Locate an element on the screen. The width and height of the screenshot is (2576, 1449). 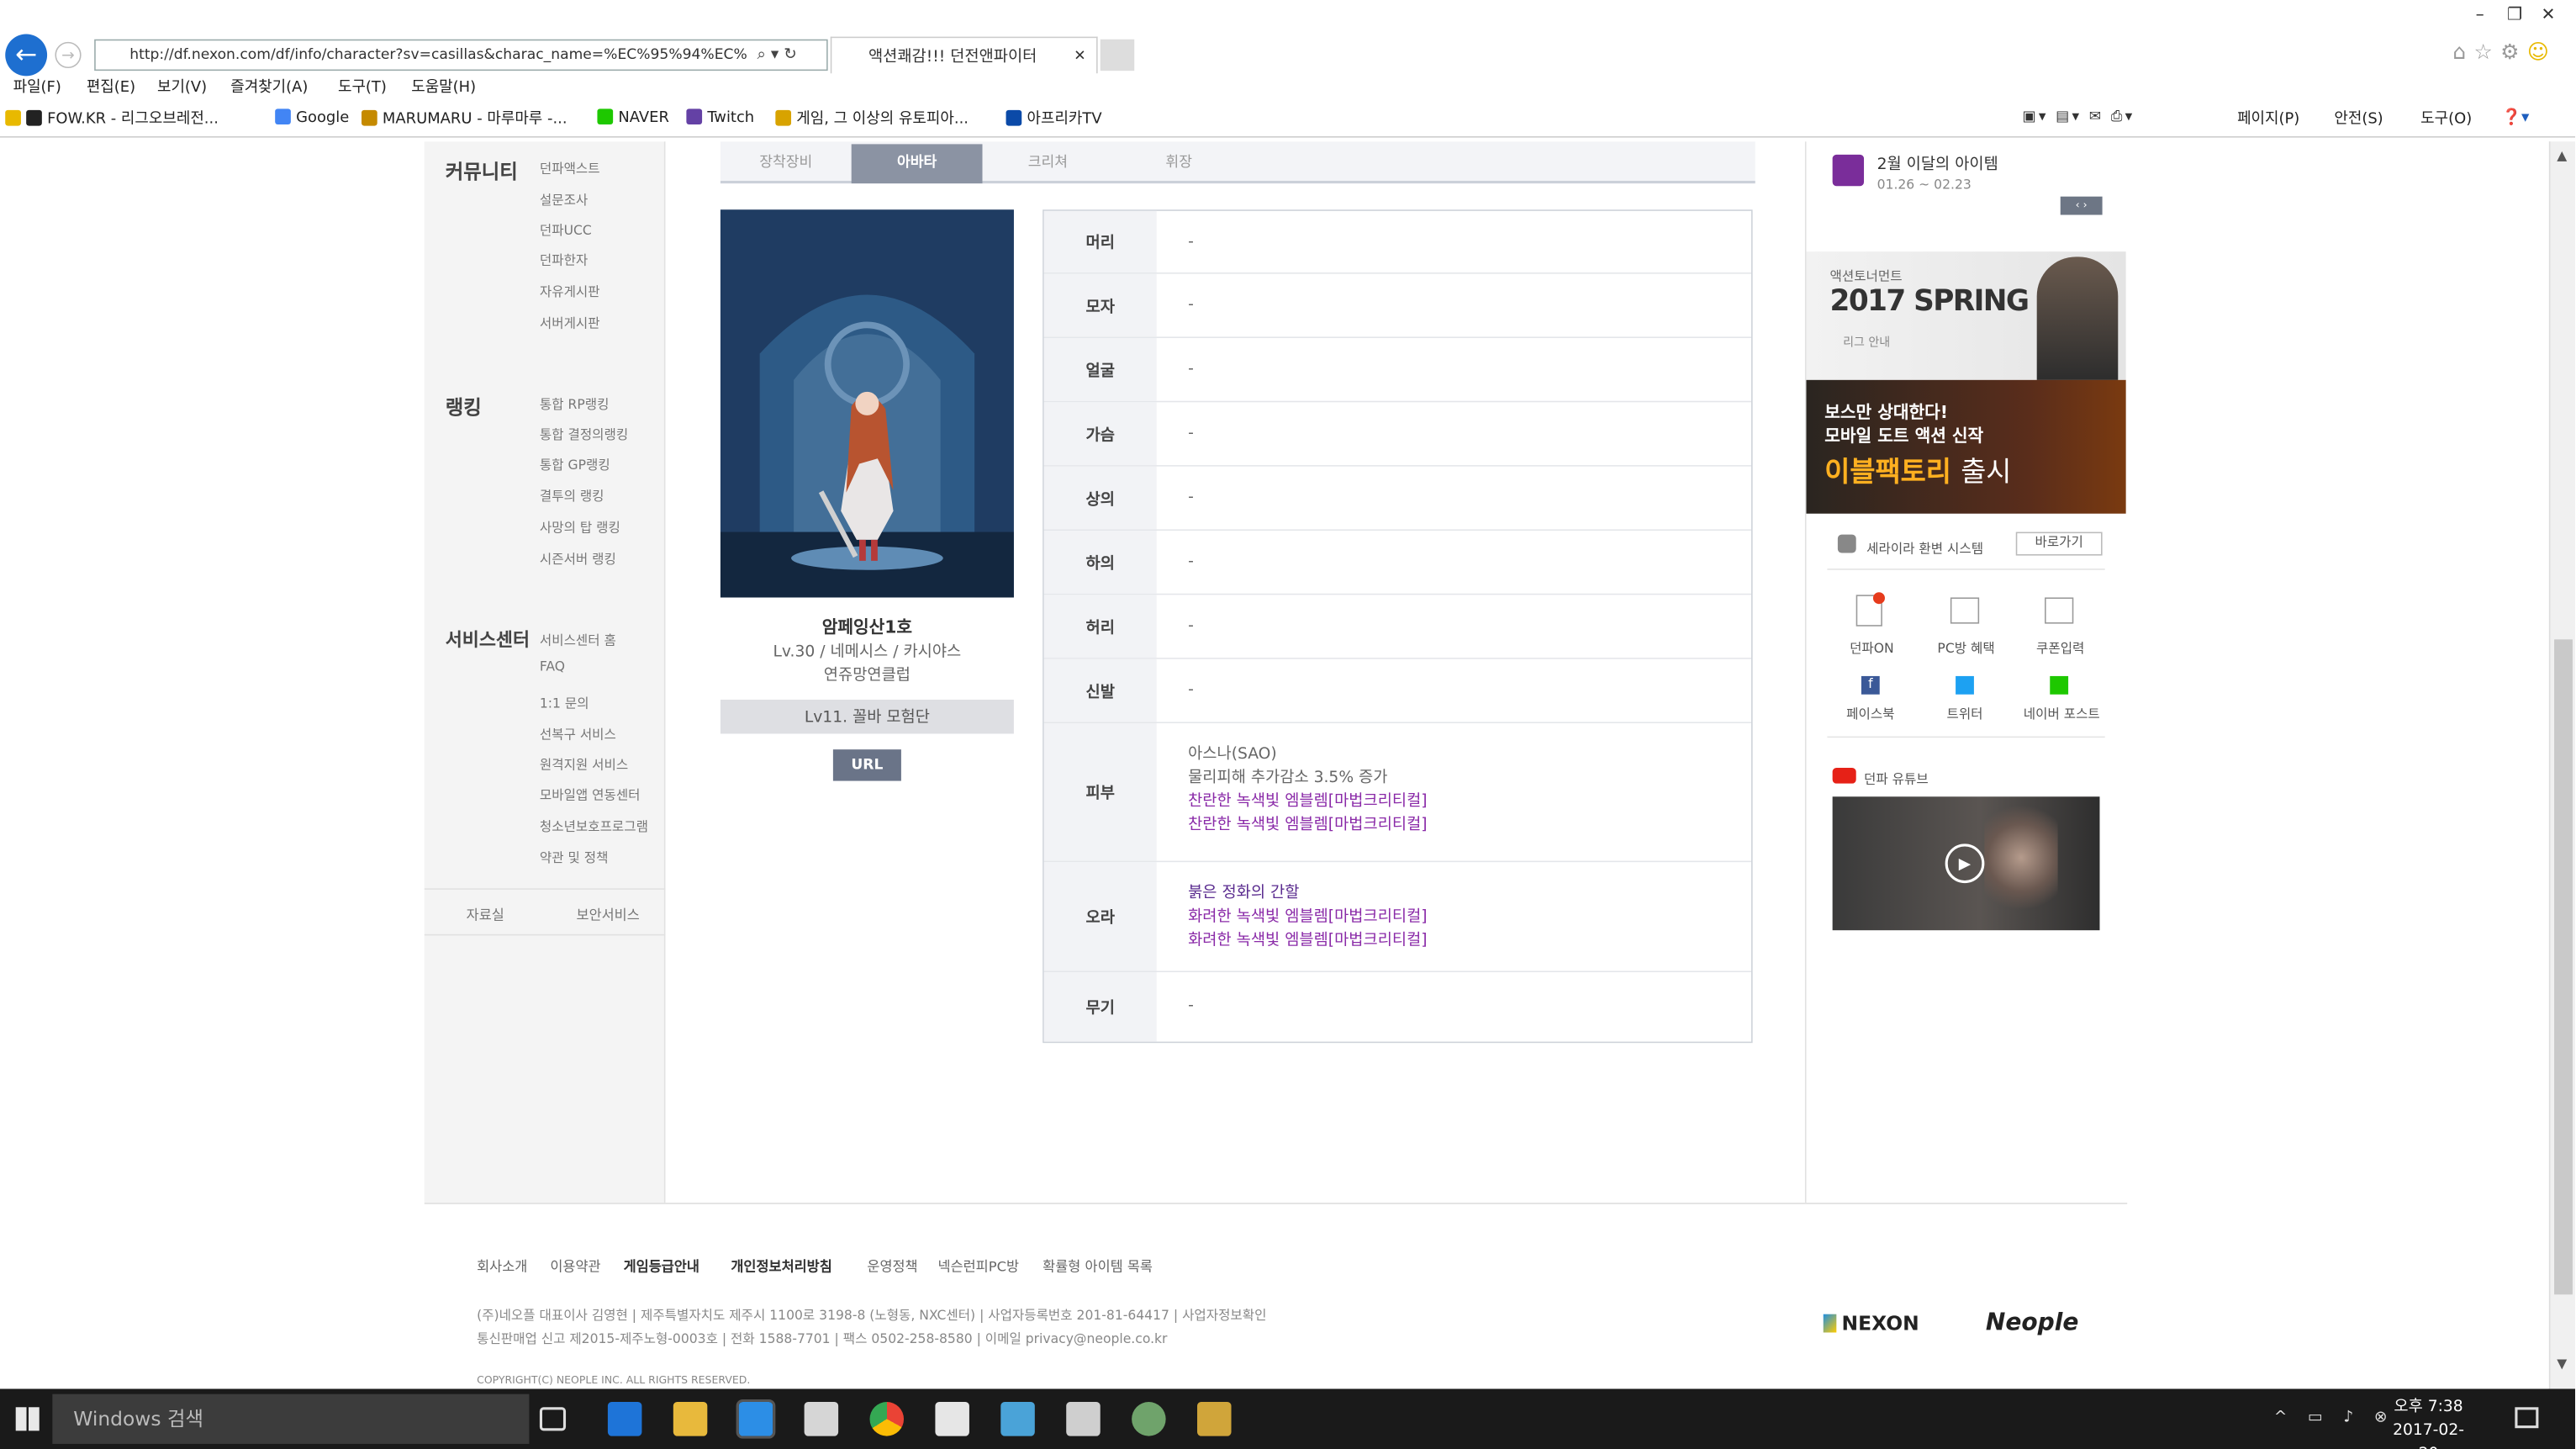
favorite-item: Google is located at coordinates (312, 117).